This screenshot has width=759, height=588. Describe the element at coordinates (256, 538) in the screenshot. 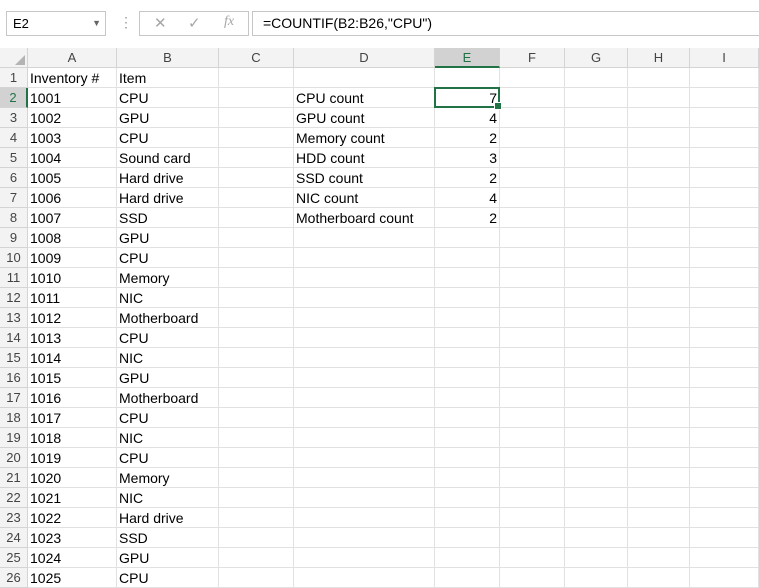

I see `cell-c24` at that location.